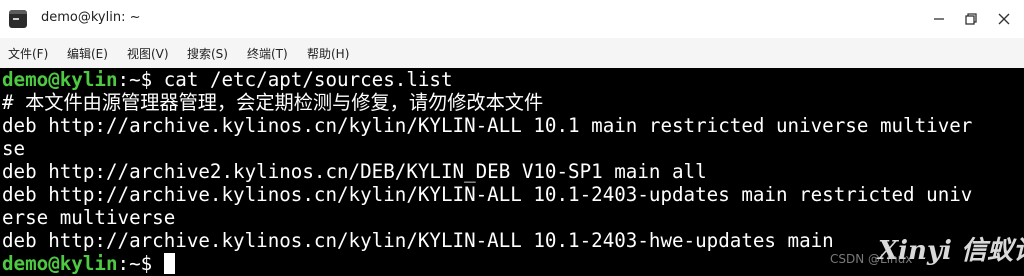 Image resolution: width=1024 pixels, height=276 pixels. Describe the element at coordinates (18, 19) in the screenshot. I see `terminal-icon` at that location.